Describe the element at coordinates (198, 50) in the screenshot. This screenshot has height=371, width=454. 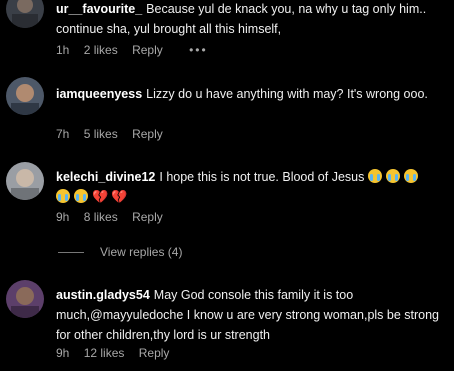
I see `more-options-icon: •••` at that location.